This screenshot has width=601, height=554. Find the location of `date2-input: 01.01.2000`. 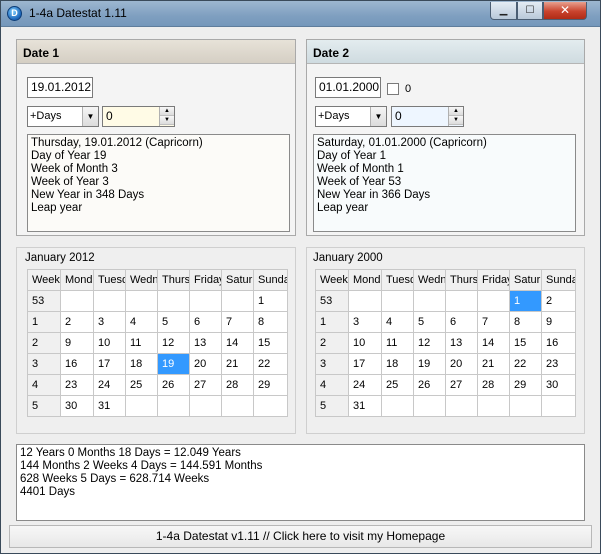

date2-input: 01.01.2000 is located at coordinates (348, 87).